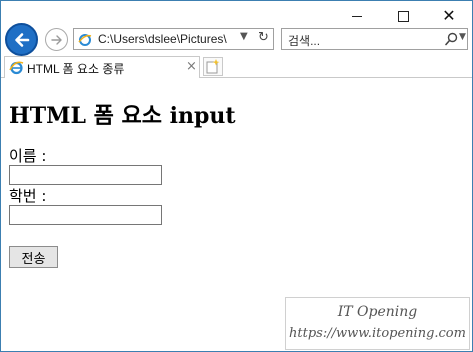 This screenshot has height=352, width=473. I want to click on watermark-title: IT Opening, so click(377, 312).